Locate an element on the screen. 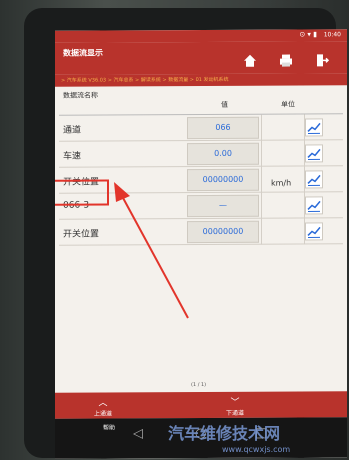 Image resolution: width=349 pixels, height=460 pixels. watermark-logo: 汽车维修技术网 is located at coordinates (224, 433).